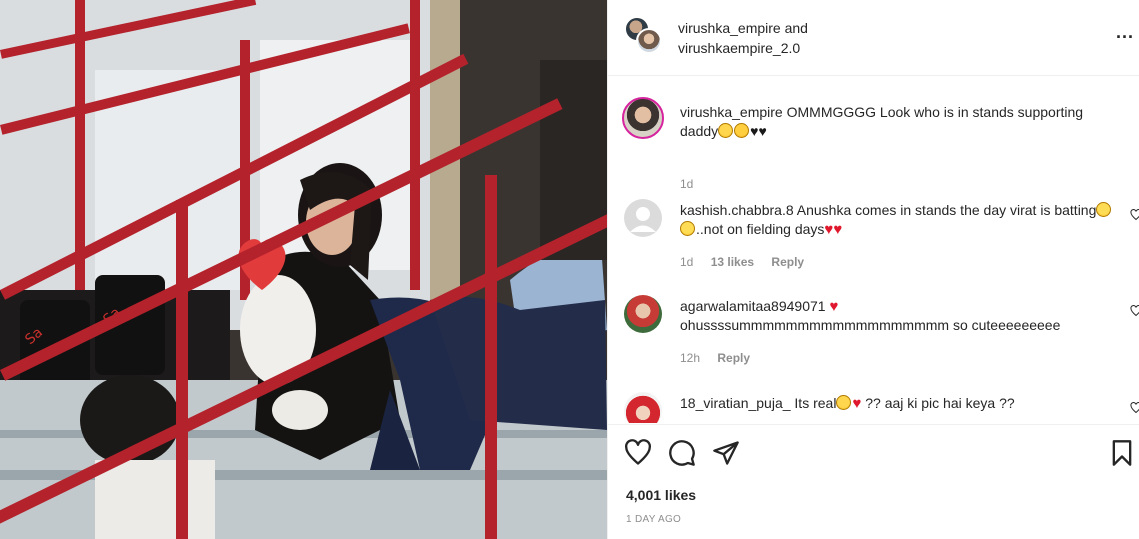 This screenshot has height=539, width=1139. I want to click on comment-username: agarwalamitaa8949071, so click(753, 306).